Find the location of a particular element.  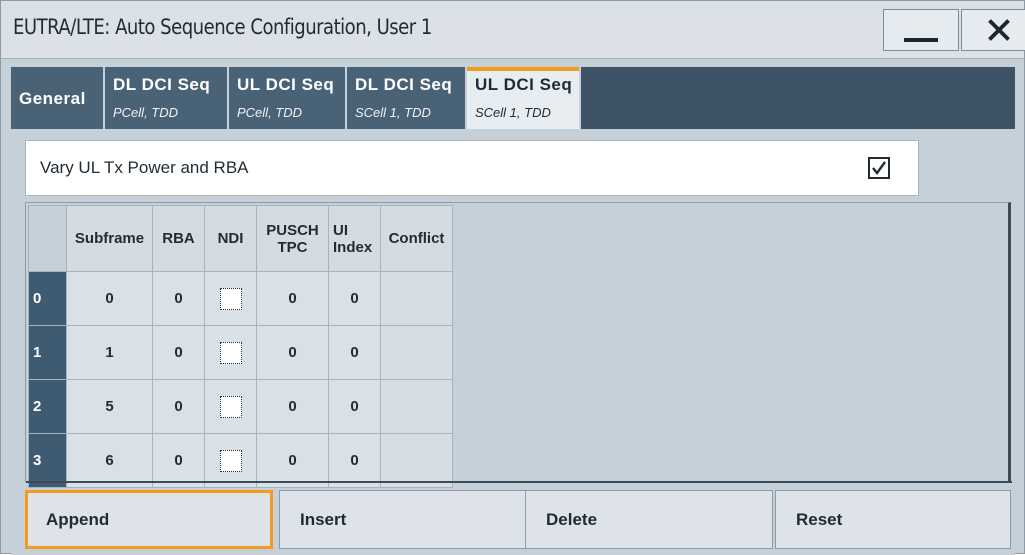

reset-button: Reset is located at coordinates (893, 519).